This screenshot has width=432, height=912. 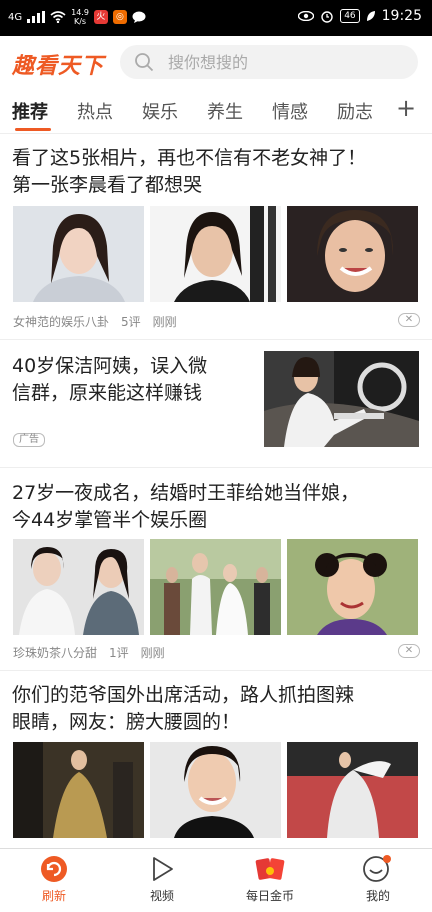 I want to click on tab-emotion: 情感, so click(x=290, y=111).